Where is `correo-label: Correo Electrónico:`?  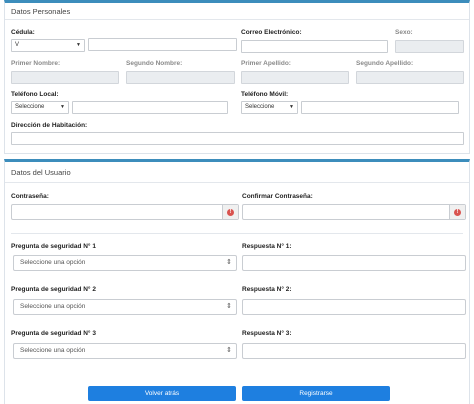 correo-label: Correo Electrónico: is located at coordinates (271, 32).